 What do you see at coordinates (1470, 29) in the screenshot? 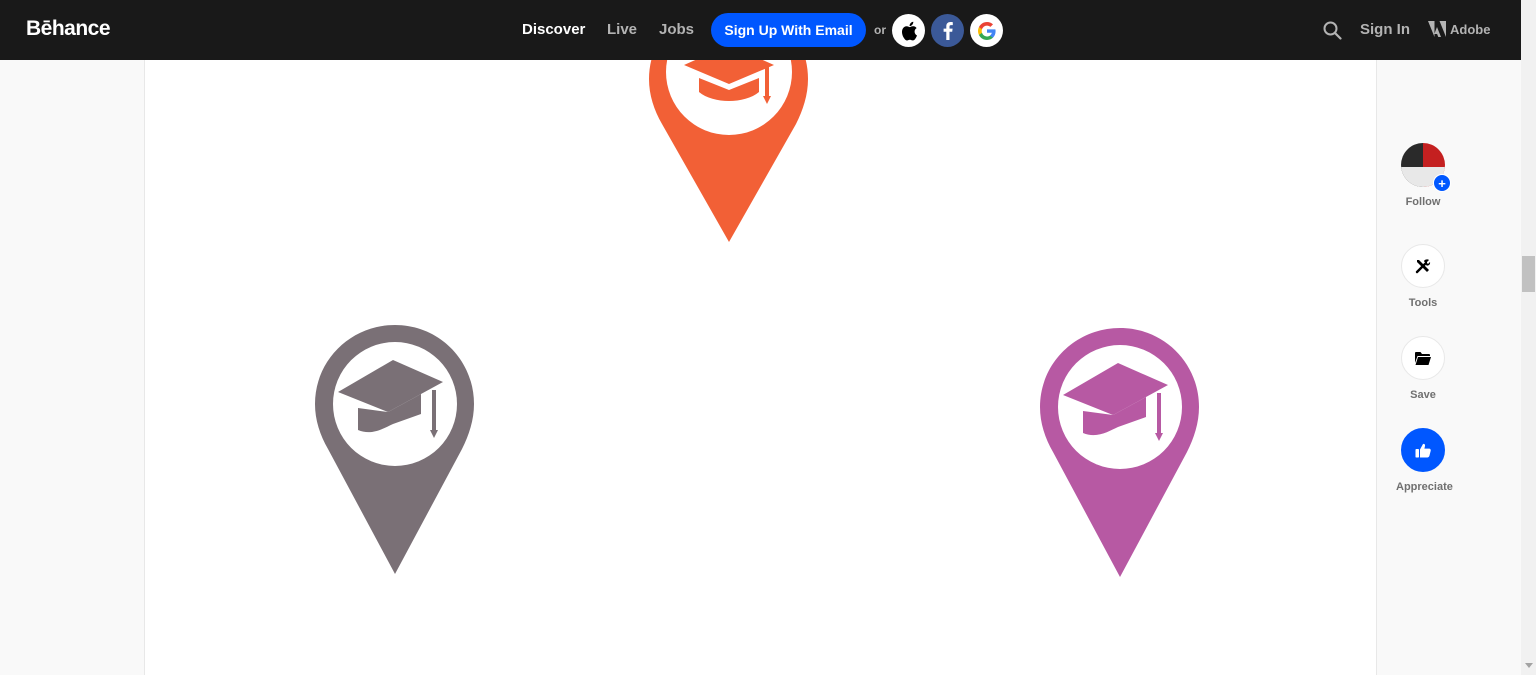
I see `adobe-label: Adobe` at bounding box center [1470, 29].